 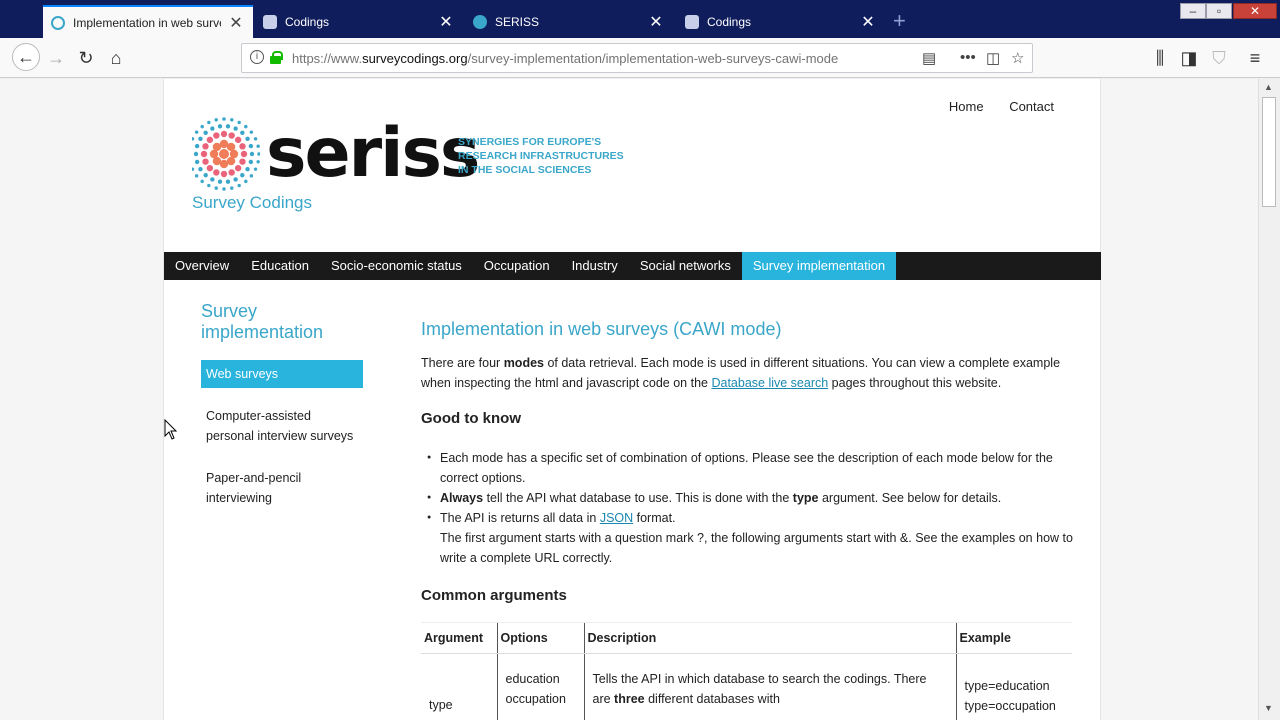 What do you see at coordinates (396, 266) in the screenshot?
I see `menu-item-socio-economic-status: Socio-economic status` at bounding box center [396, 266].